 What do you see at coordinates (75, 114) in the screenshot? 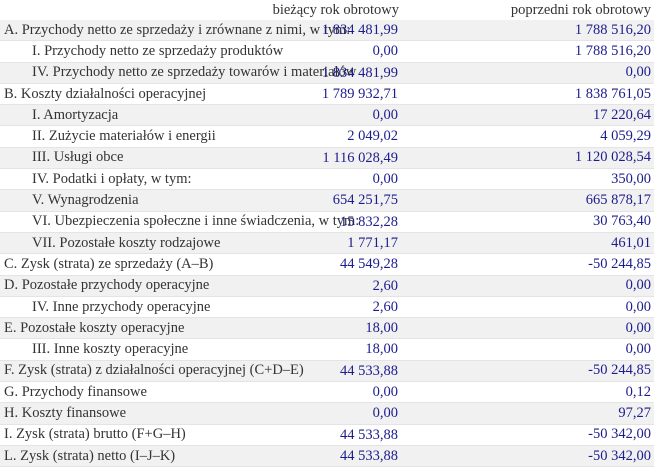
I see `row-label-text: I. Amortyzacja` at bounding box center [75, 114].